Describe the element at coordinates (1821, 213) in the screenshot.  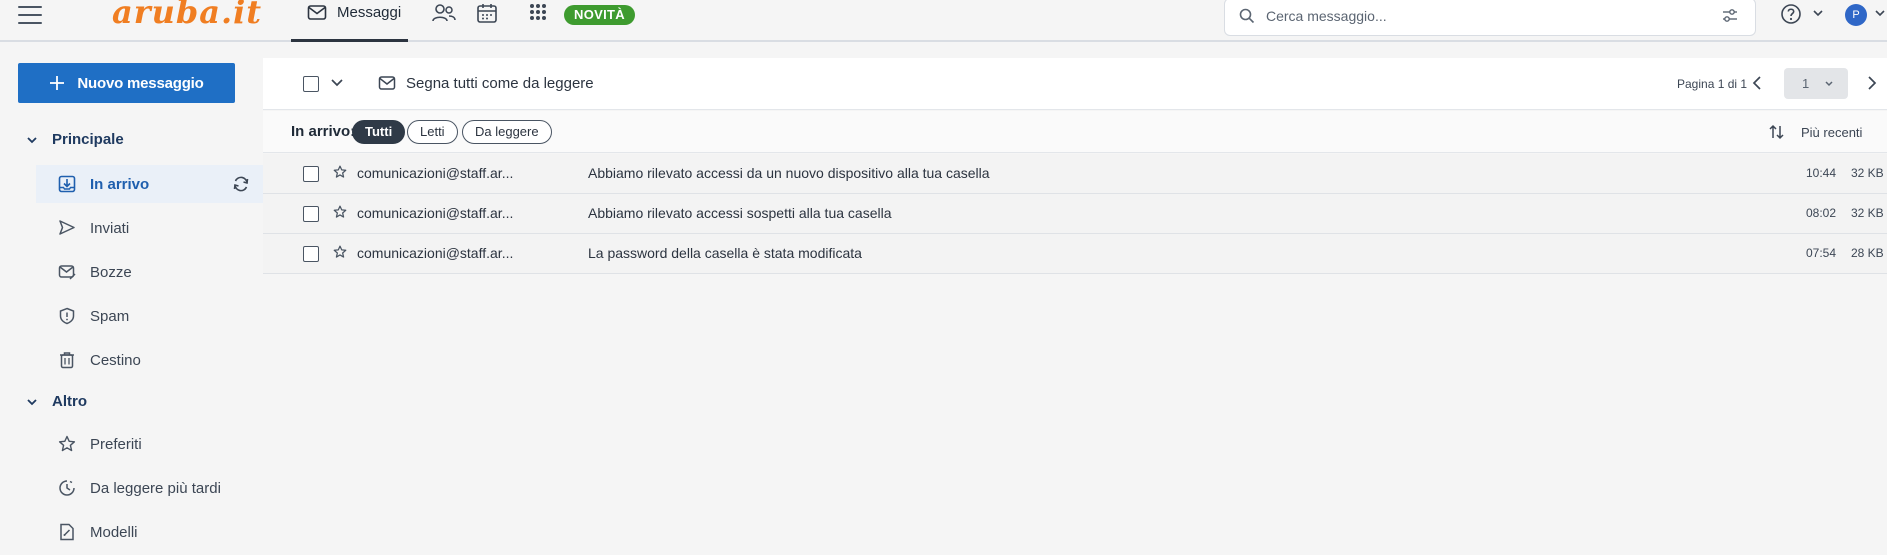
I see `message-time: 08:02` at that location.